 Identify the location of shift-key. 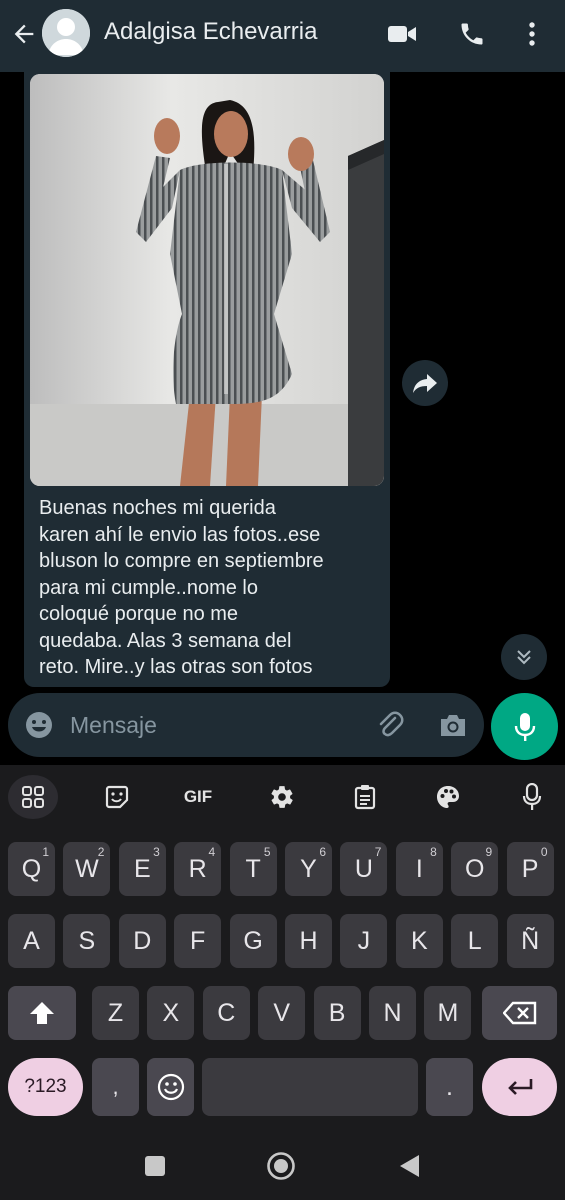
(42, 1013).